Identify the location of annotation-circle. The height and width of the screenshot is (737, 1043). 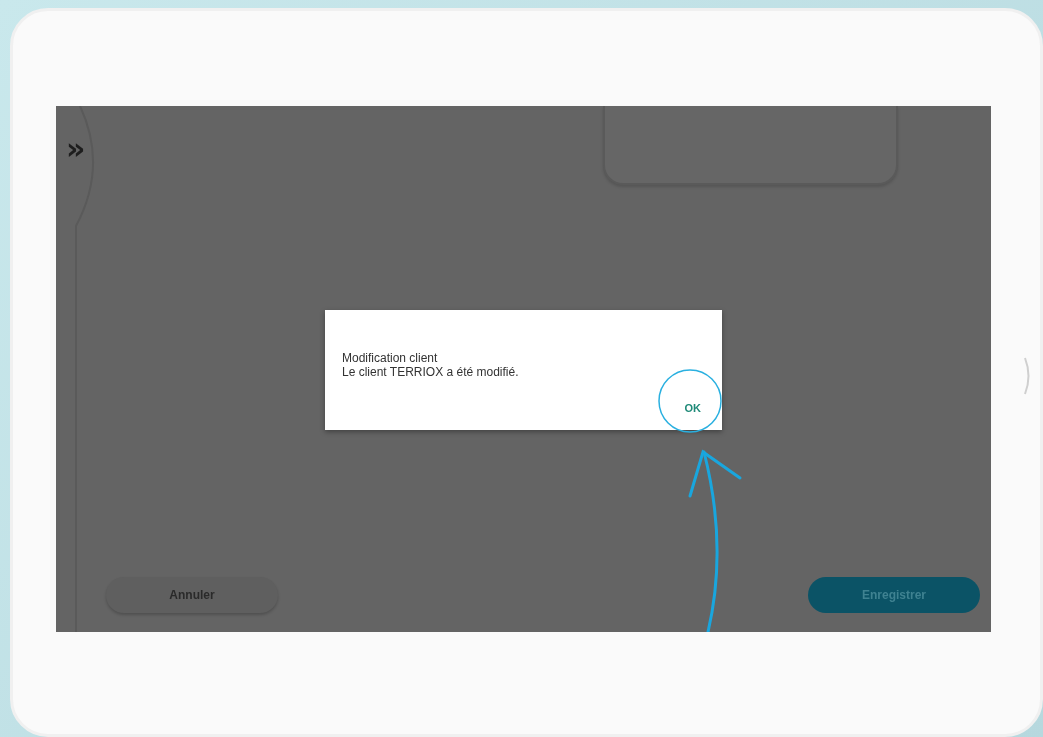
(690, 401).